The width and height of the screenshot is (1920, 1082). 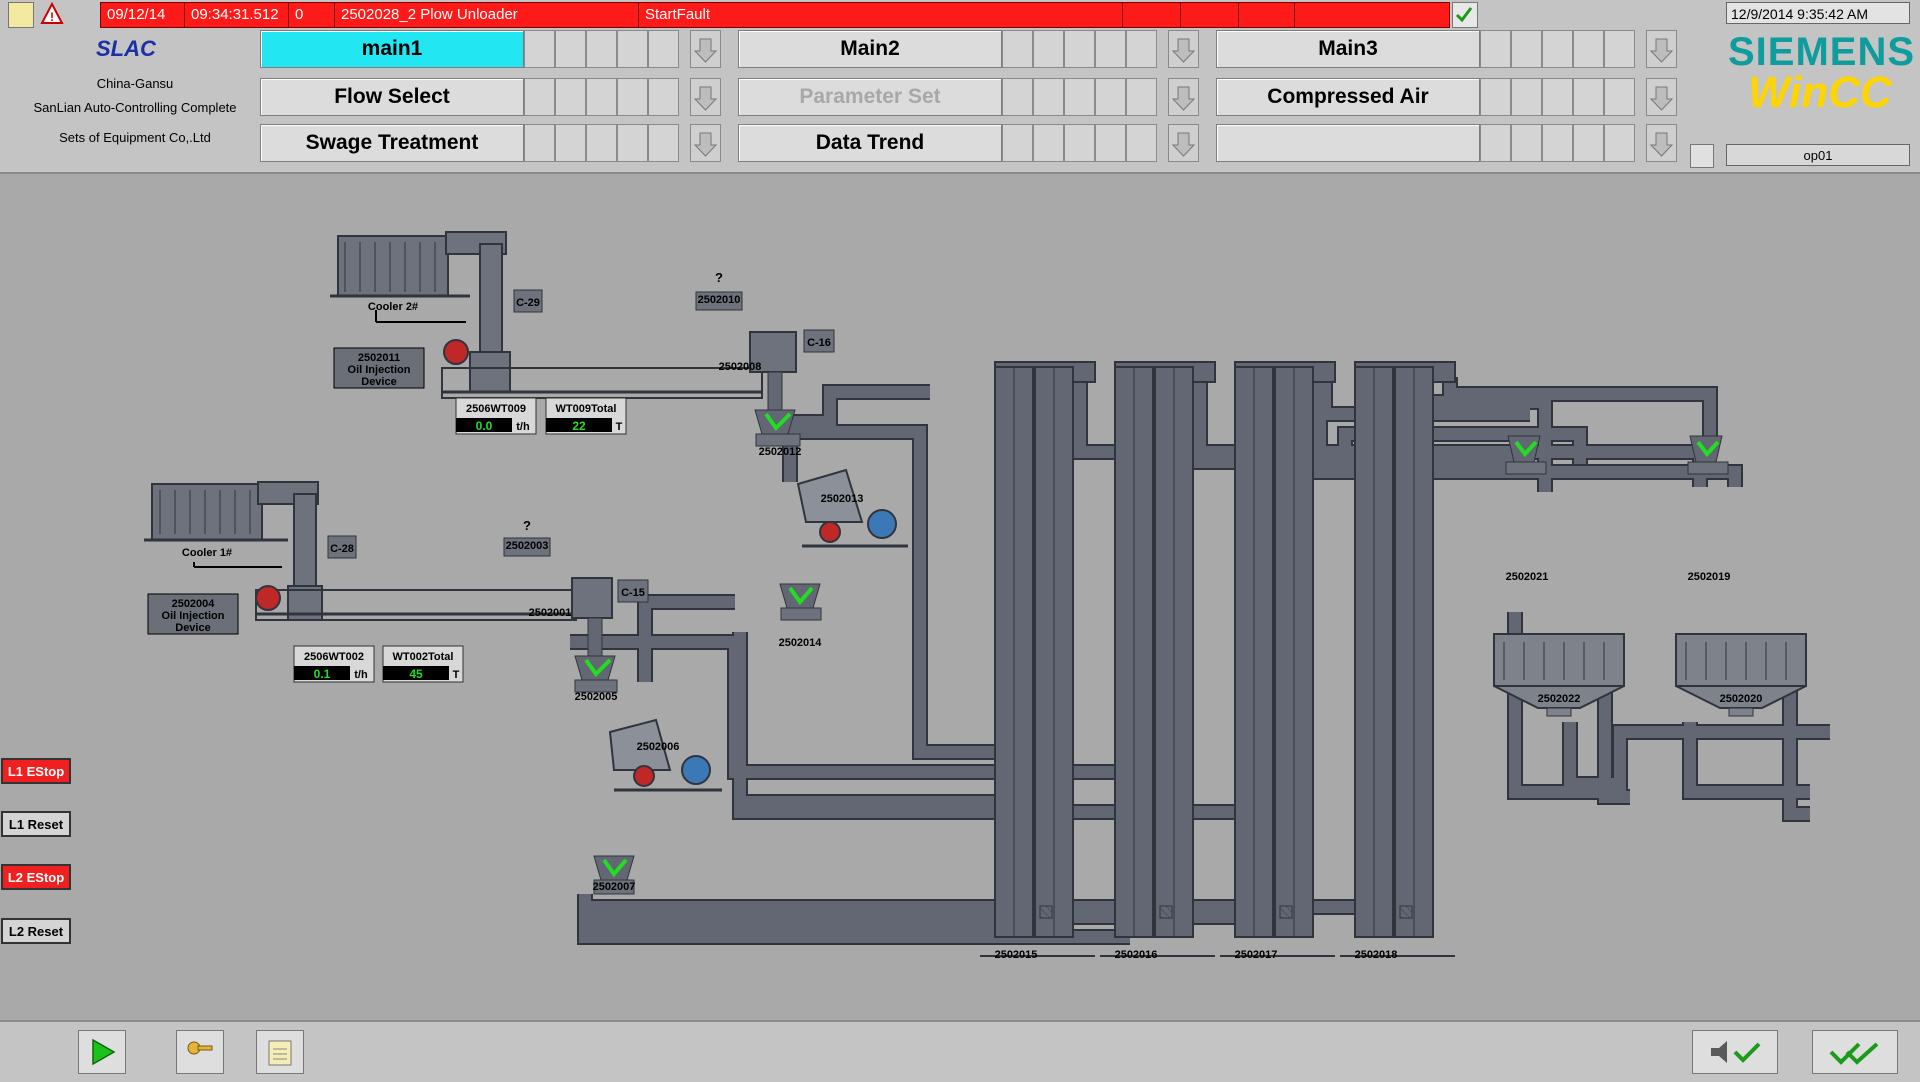 I want to click on swage-treatment-button: Swage Treatment, so click(x=392, y=143).